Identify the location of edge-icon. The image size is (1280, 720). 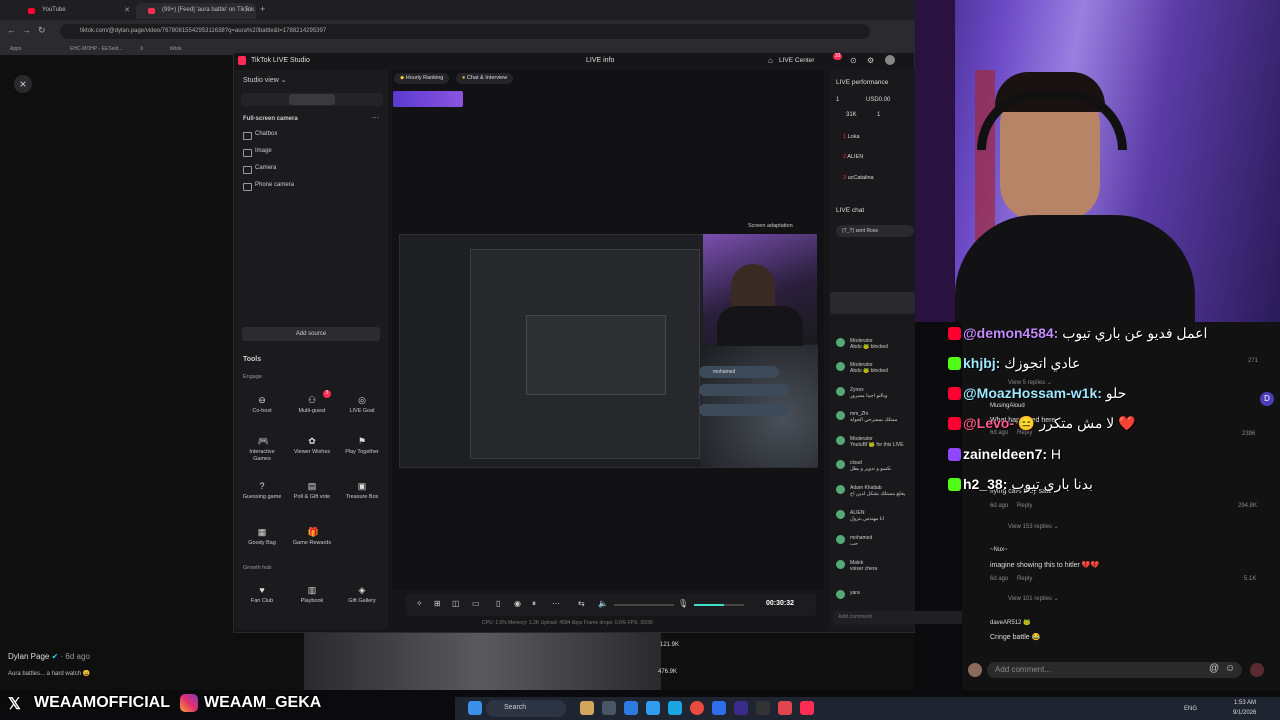
(631, 708).